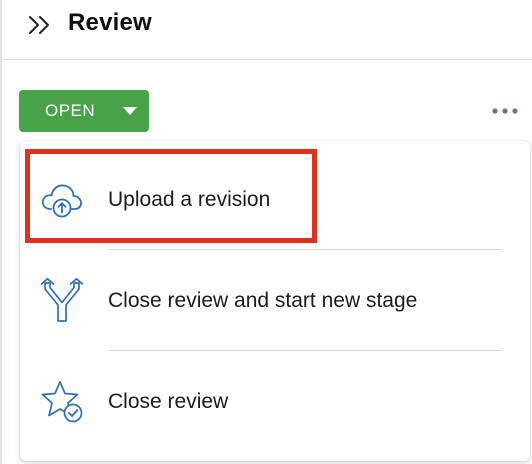 The height and width of the screenshot is (464, 532). I want to click on ellipsis-horizontal-icon, so click(505, 111).